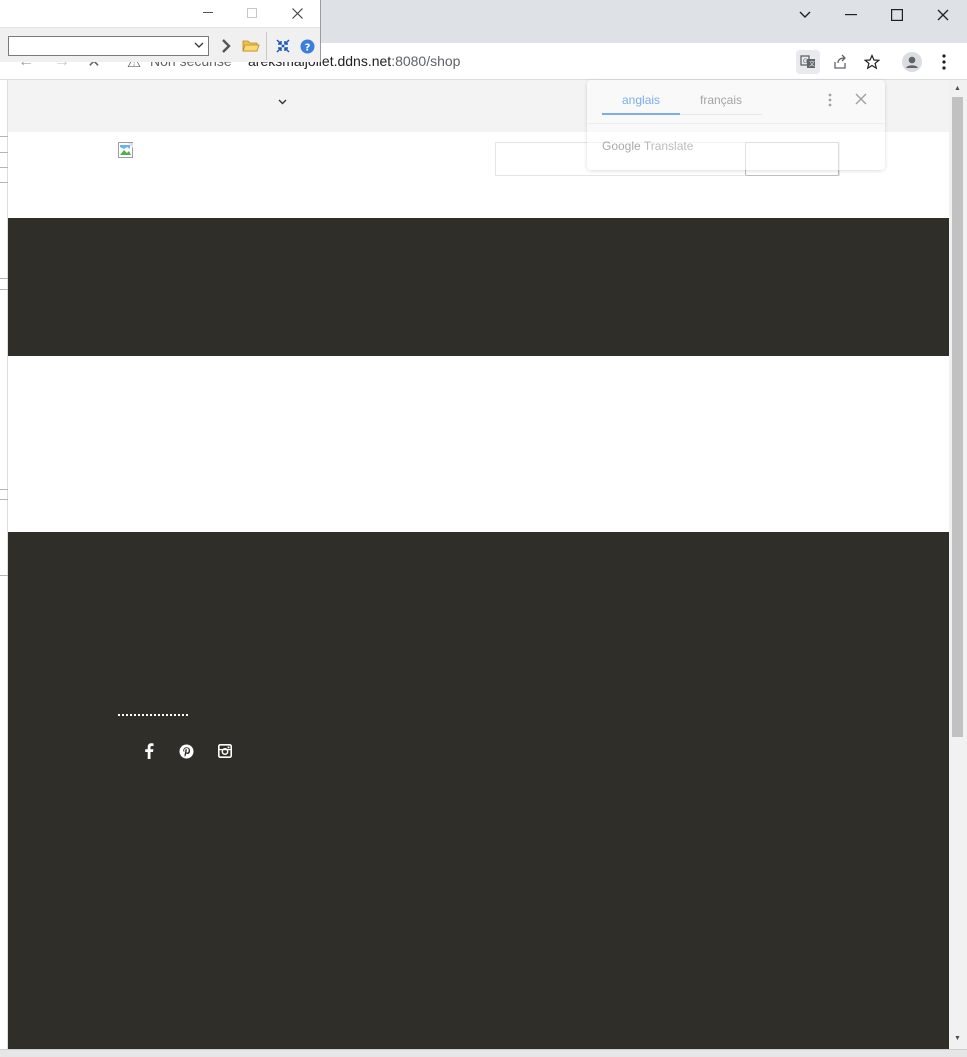 This screenshot has height=1057, width=967. Describe the element at coordinates (297, 13) in the screenshot. I see `overlay-close-icon` at that location.